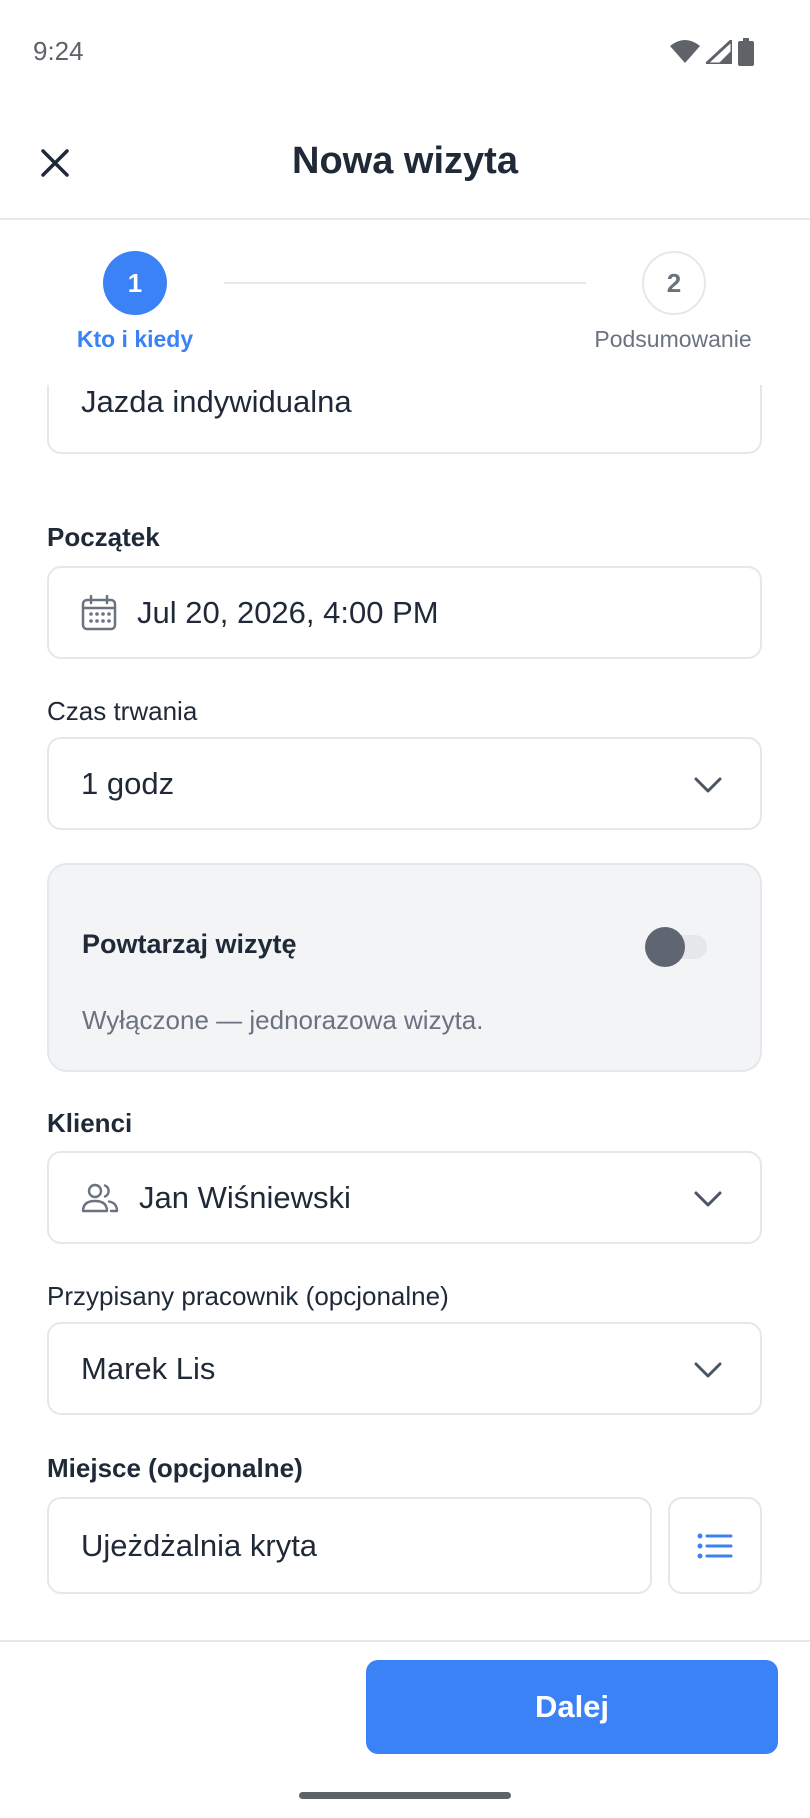 This screenshot has height=1818, width=810. I want to click on step-1-circle: 1, so click(135, 283).